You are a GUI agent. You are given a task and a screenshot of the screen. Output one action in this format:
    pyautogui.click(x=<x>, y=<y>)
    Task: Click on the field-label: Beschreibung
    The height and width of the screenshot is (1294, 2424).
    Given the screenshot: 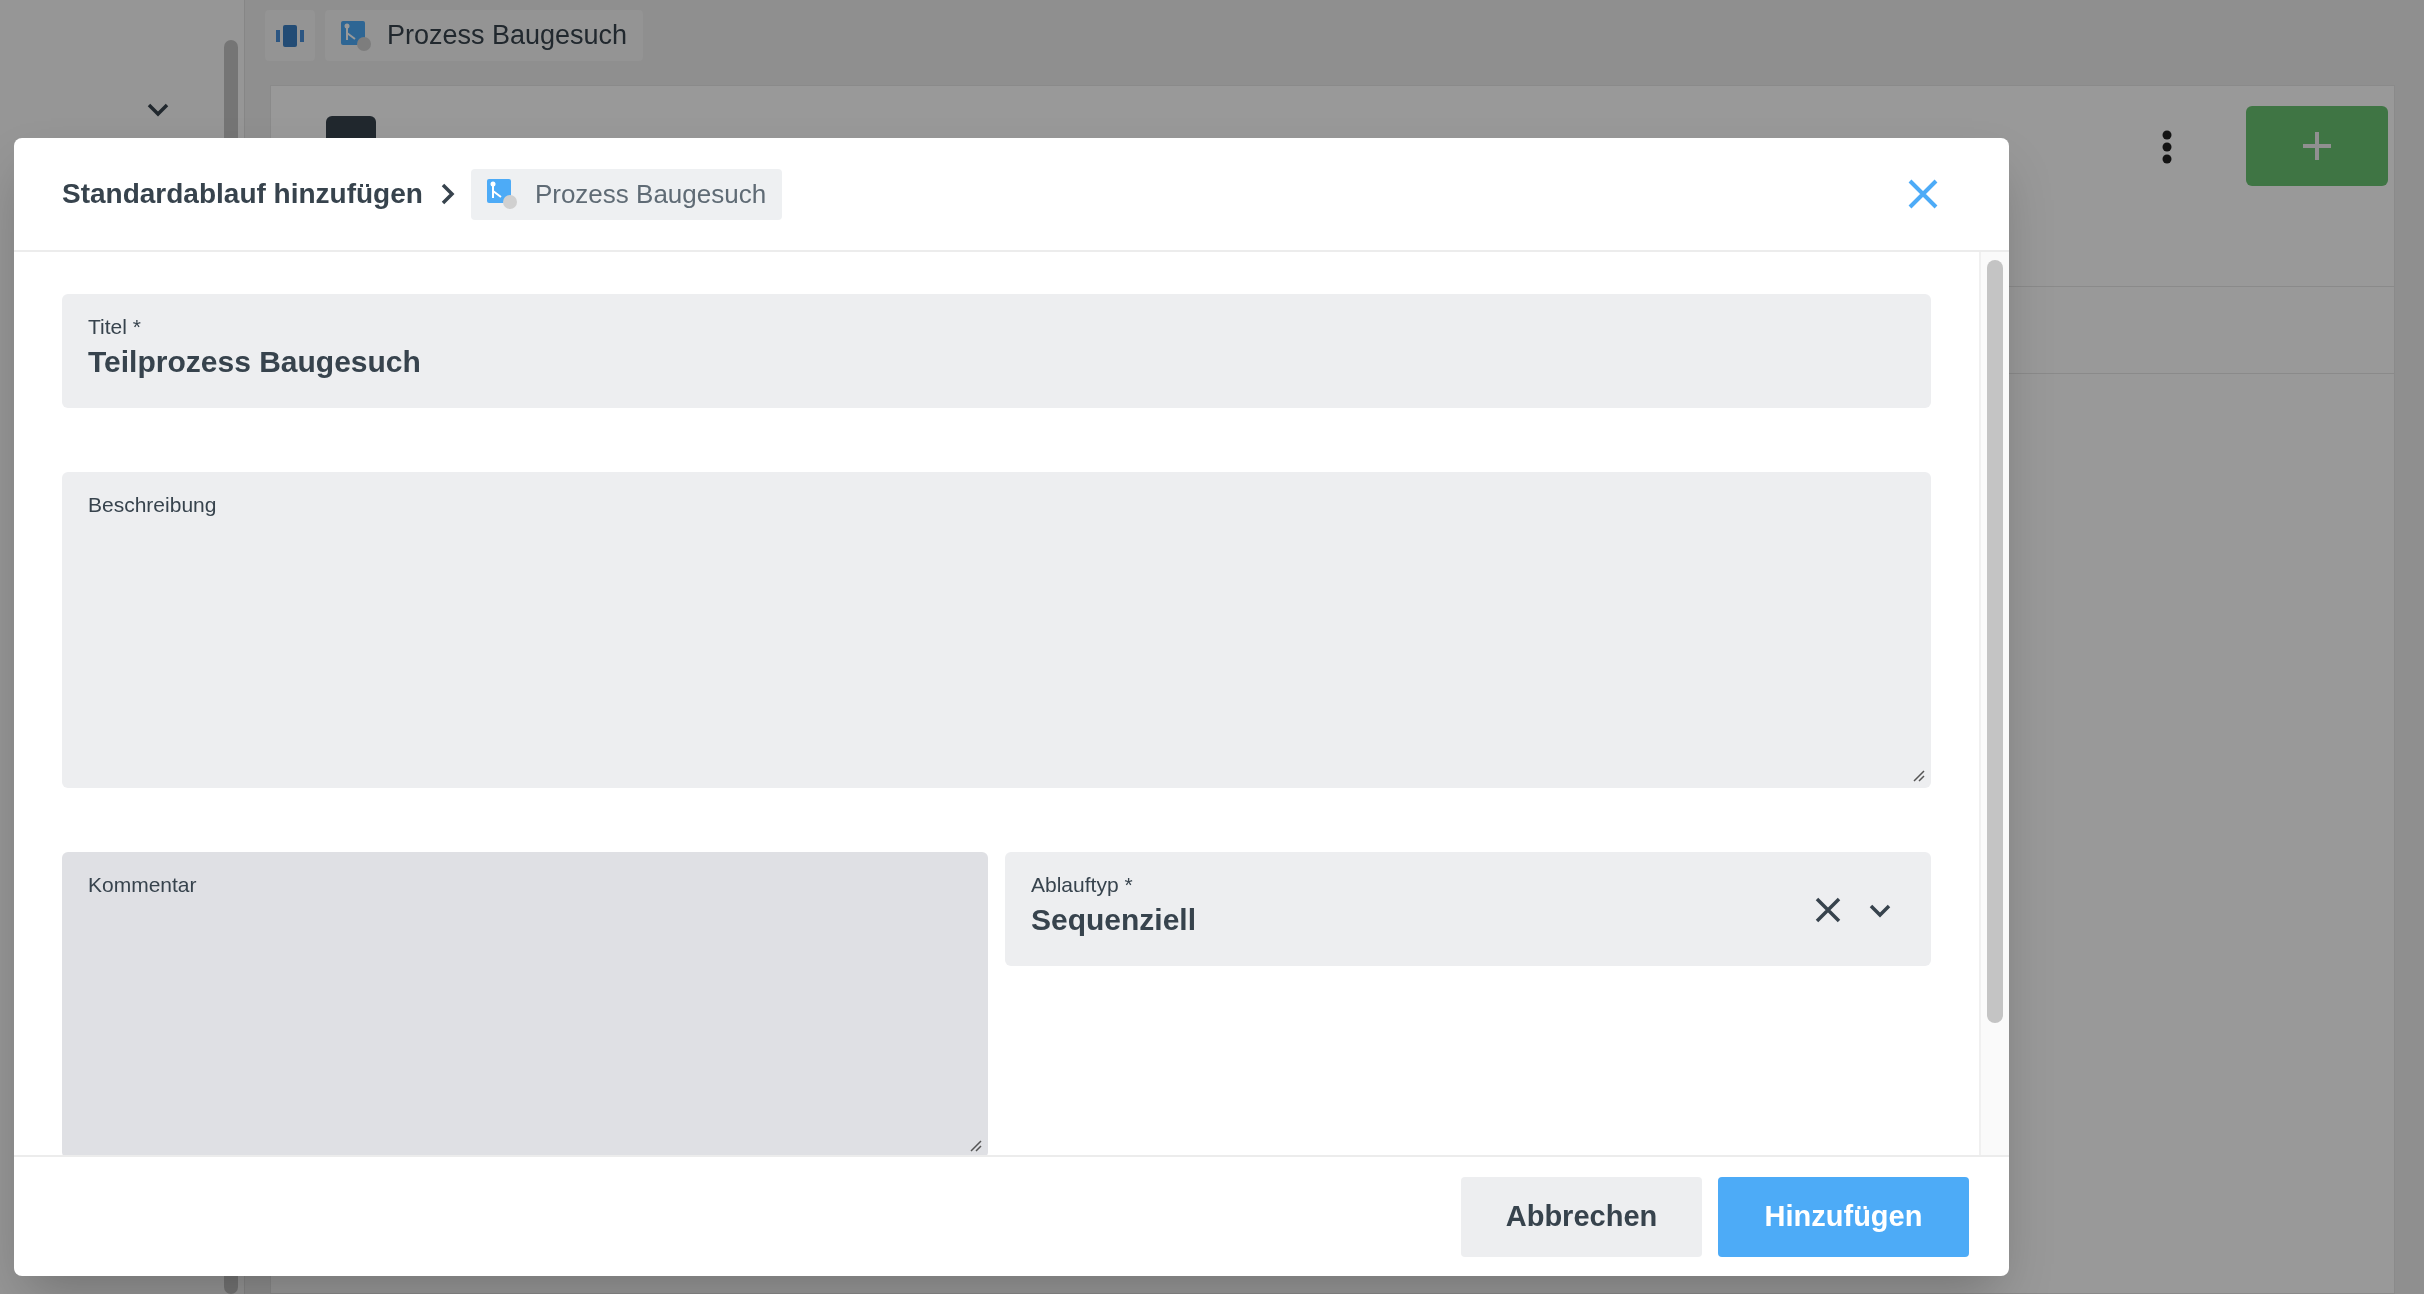 What is the action you would take?
    pyautogui.click(x=153, y=505)
    